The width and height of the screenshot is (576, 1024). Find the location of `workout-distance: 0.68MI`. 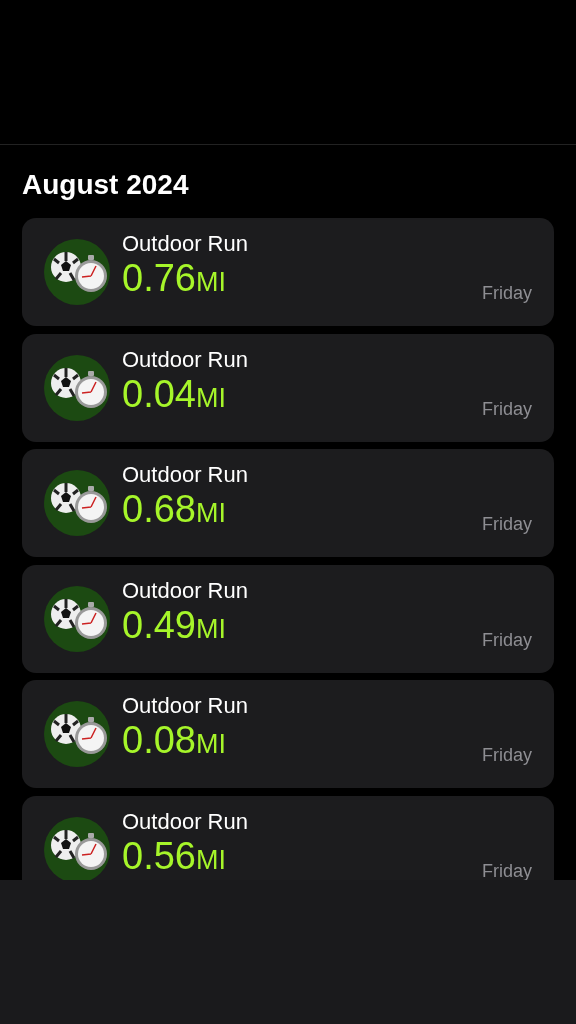

workout-distance: 0.68MI is located at coordinates (174, 510).